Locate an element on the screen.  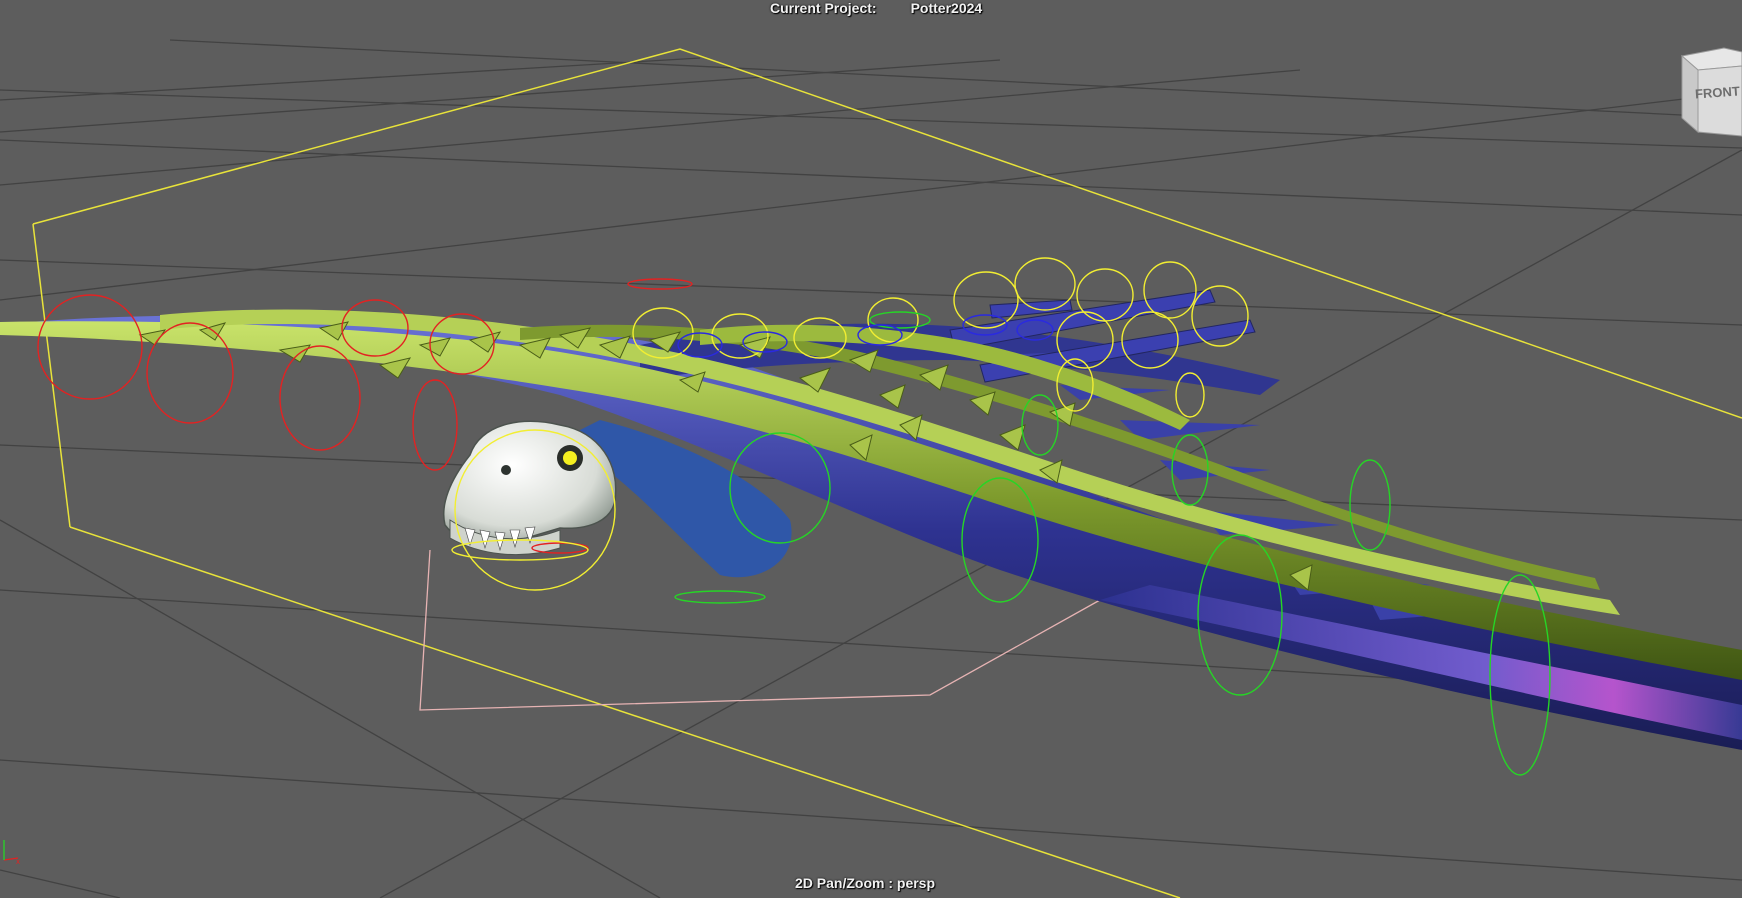
project-label: Current Project: is located at coordinates (823, 8).